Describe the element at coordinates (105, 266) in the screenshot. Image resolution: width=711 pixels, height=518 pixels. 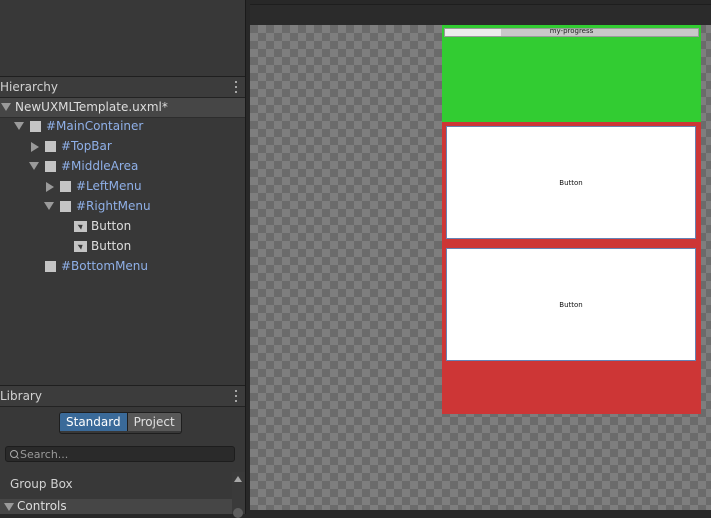
I see `tree-label: #BottomMenu` at that location.